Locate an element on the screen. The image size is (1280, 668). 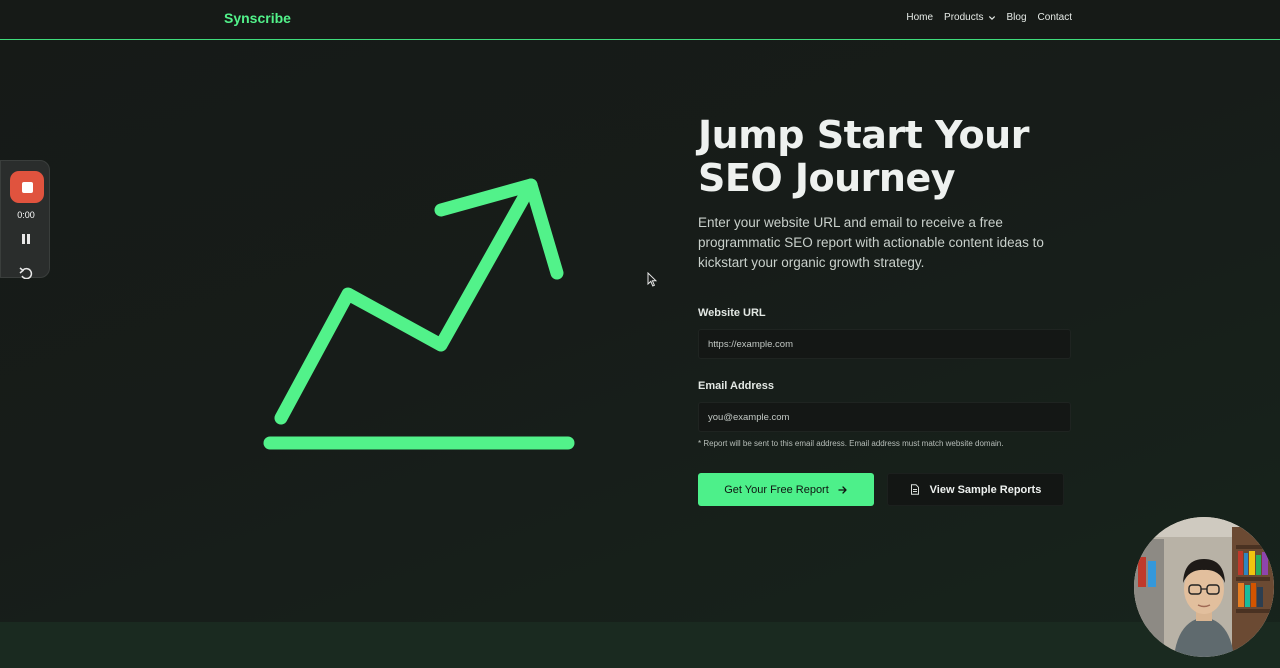
mouse-cursor-icon is located at coordinates (652, 279).